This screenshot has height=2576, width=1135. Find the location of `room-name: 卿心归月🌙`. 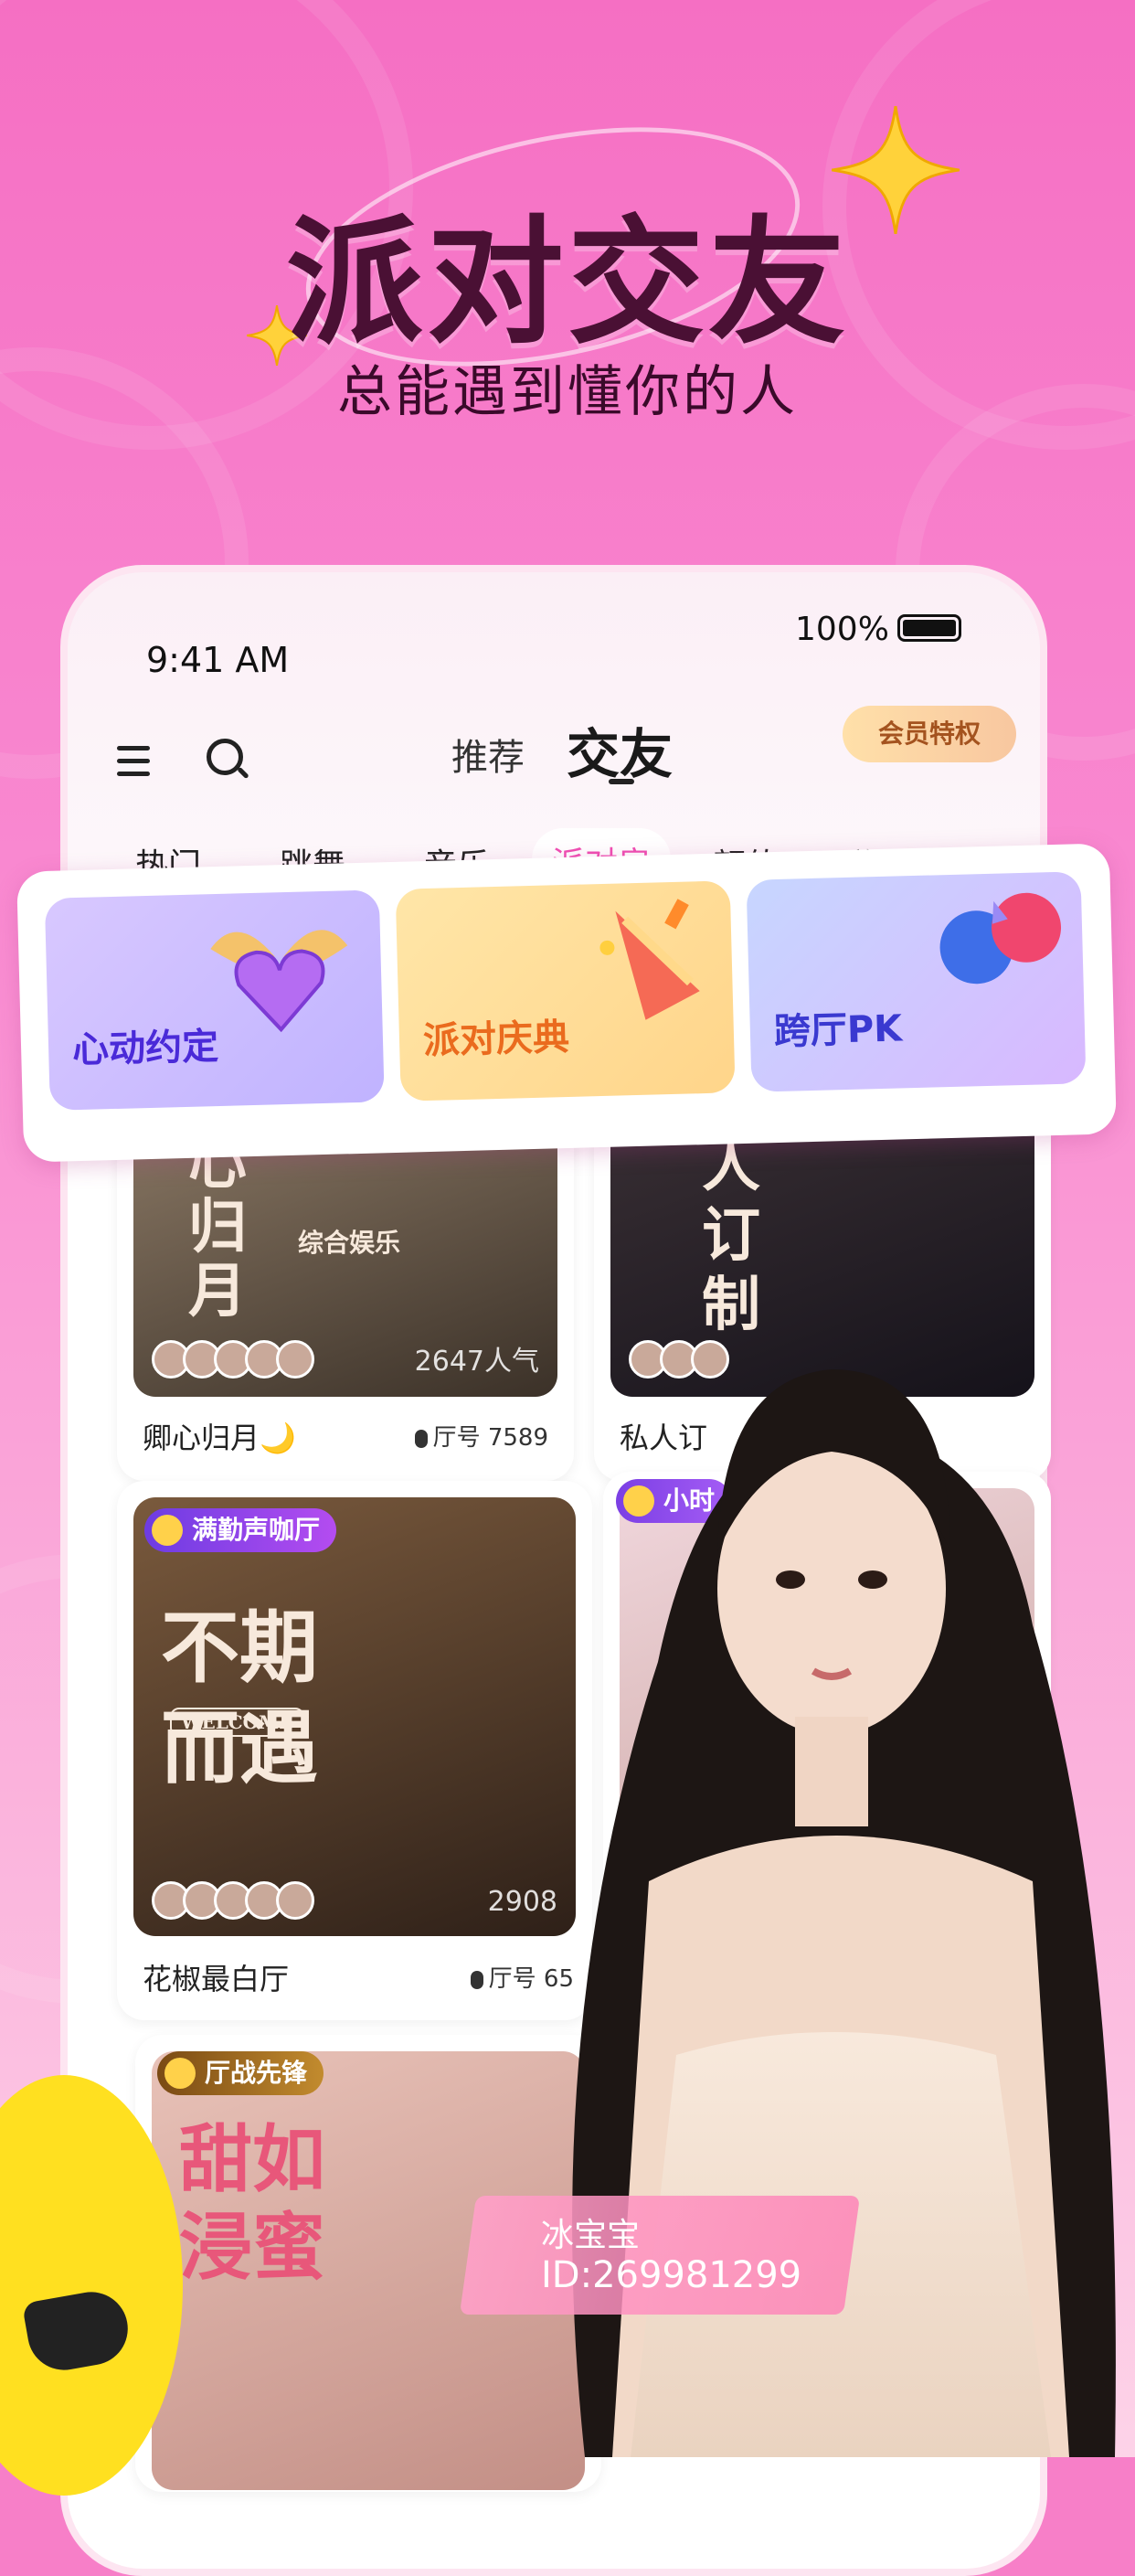

room-name: 卿心归月🌙 is located at coordinates (219, 1438).